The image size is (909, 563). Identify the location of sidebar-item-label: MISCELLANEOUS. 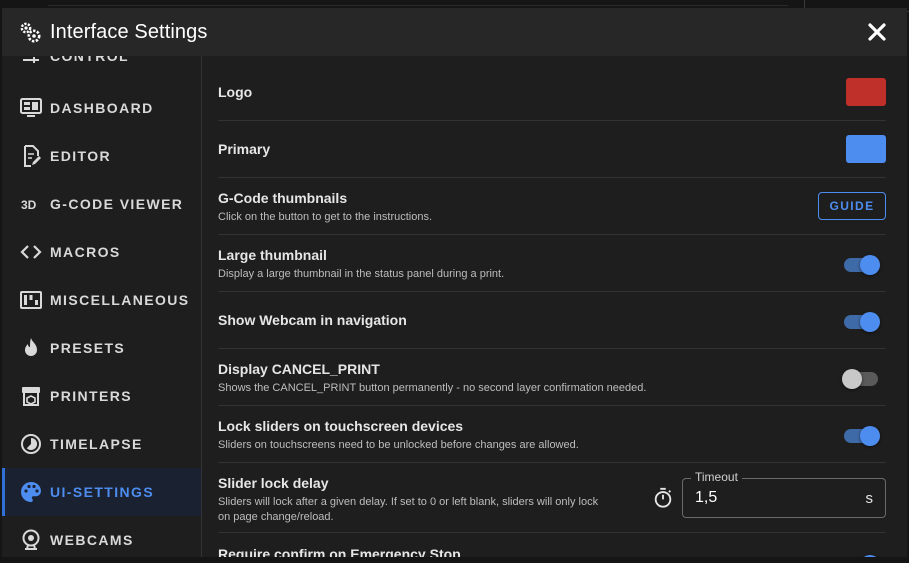
(120, 300).